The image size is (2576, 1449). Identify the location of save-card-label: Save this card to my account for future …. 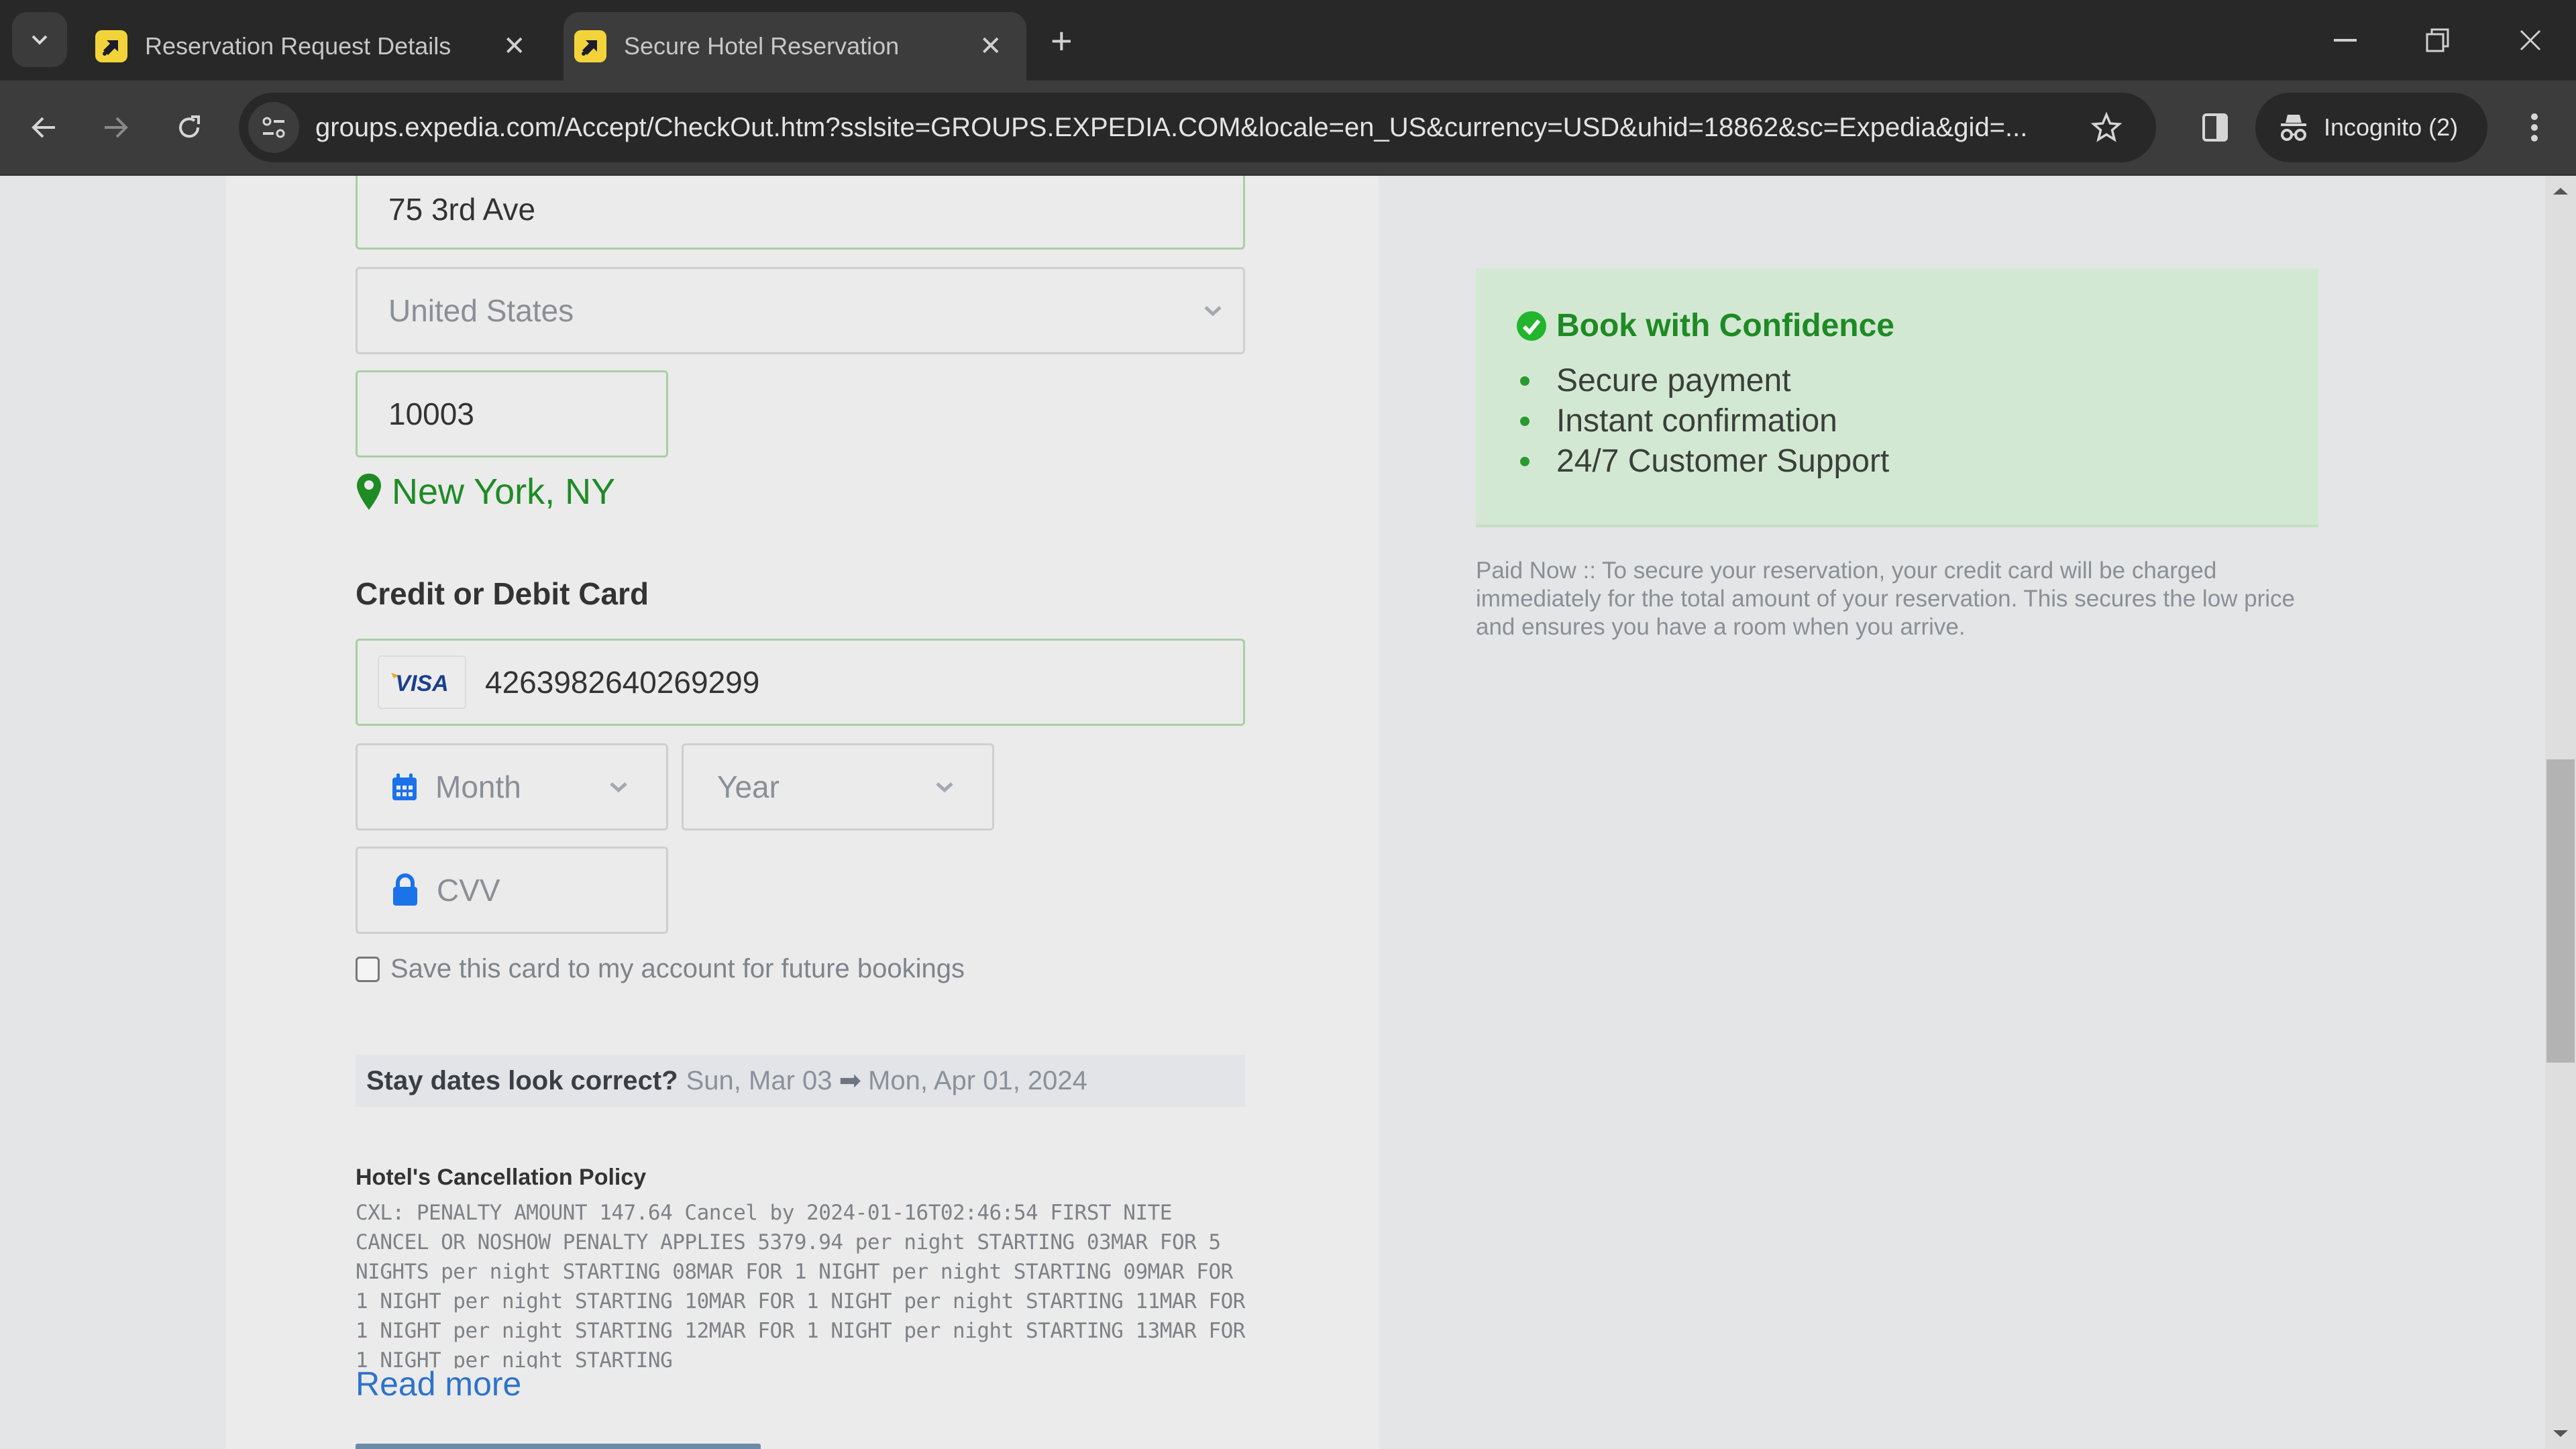
(677, 968).